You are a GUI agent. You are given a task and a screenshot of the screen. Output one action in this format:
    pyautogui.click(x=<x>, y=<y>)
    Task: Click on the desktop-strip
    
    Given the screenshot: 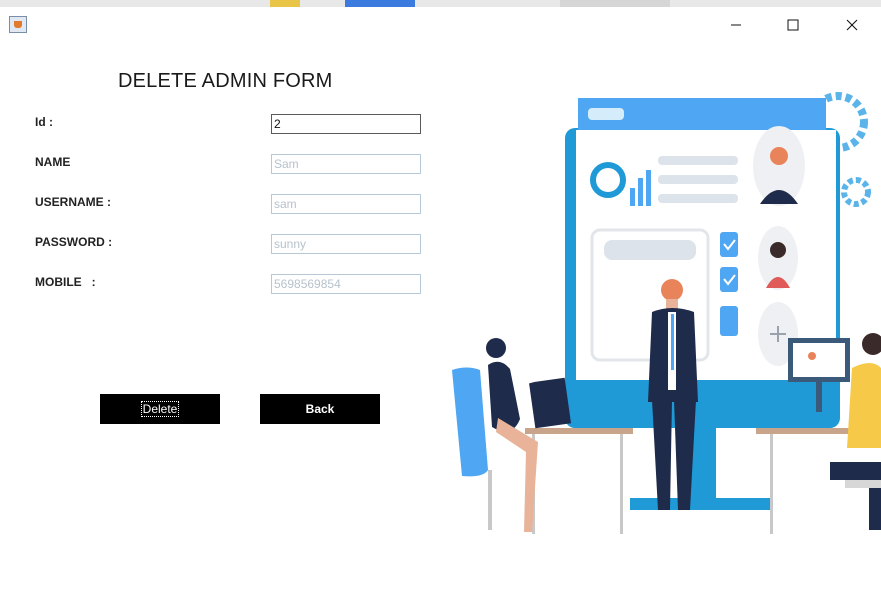 What is the action you would take?
    pyautogui.click(x=440, y=3)
    